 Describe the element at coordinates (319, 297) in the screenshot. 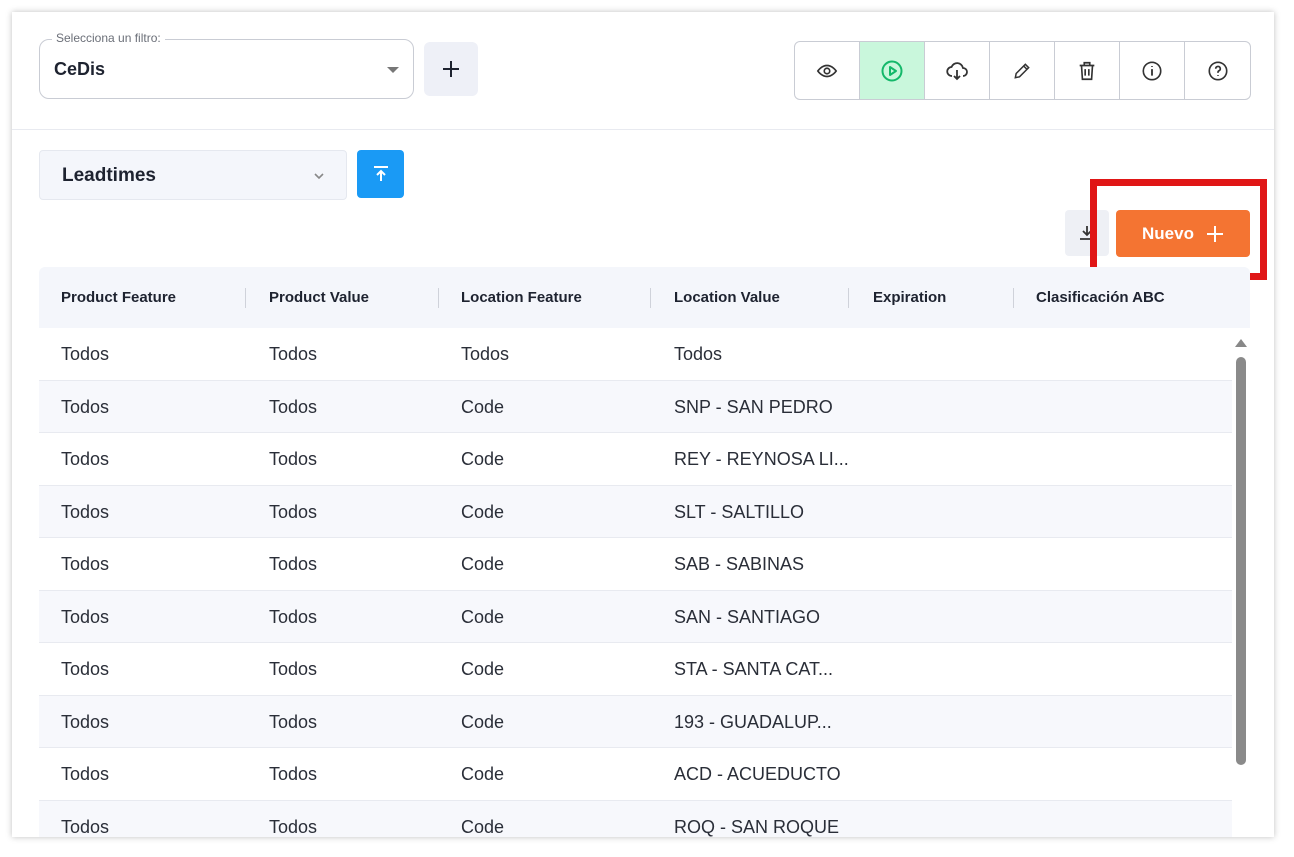

I see `column-header: Product Value` at that location.